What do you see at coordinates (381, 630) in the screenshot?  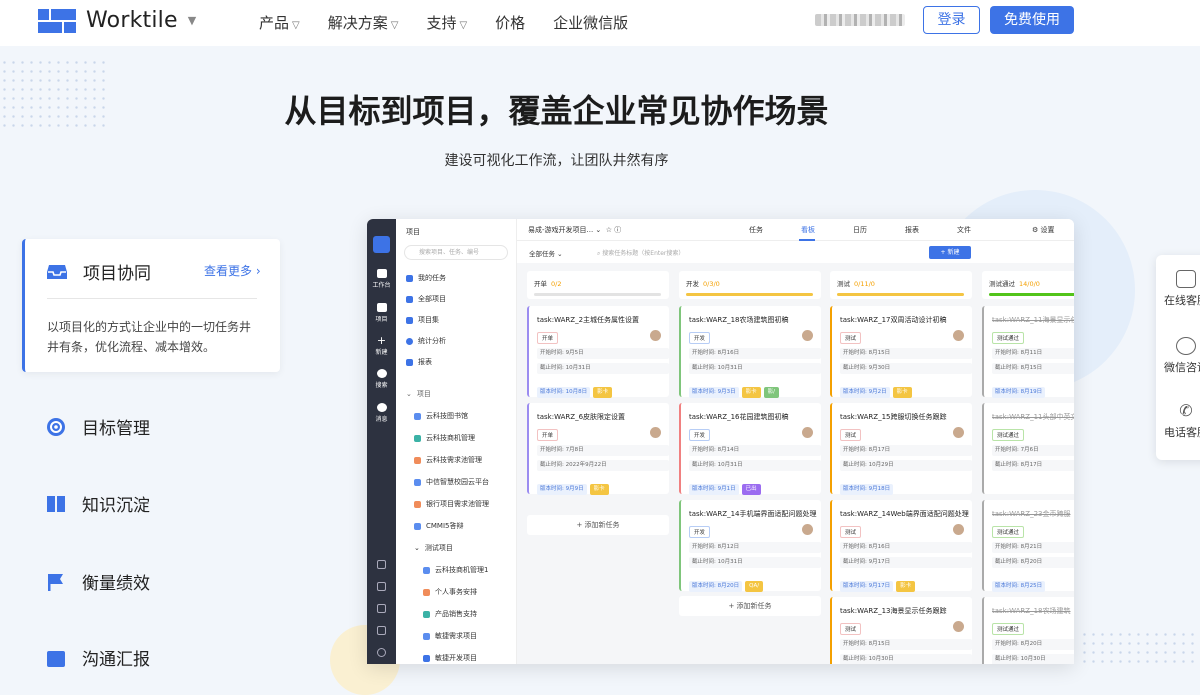 I see `cube-icon` at bounding box center [381, 630].